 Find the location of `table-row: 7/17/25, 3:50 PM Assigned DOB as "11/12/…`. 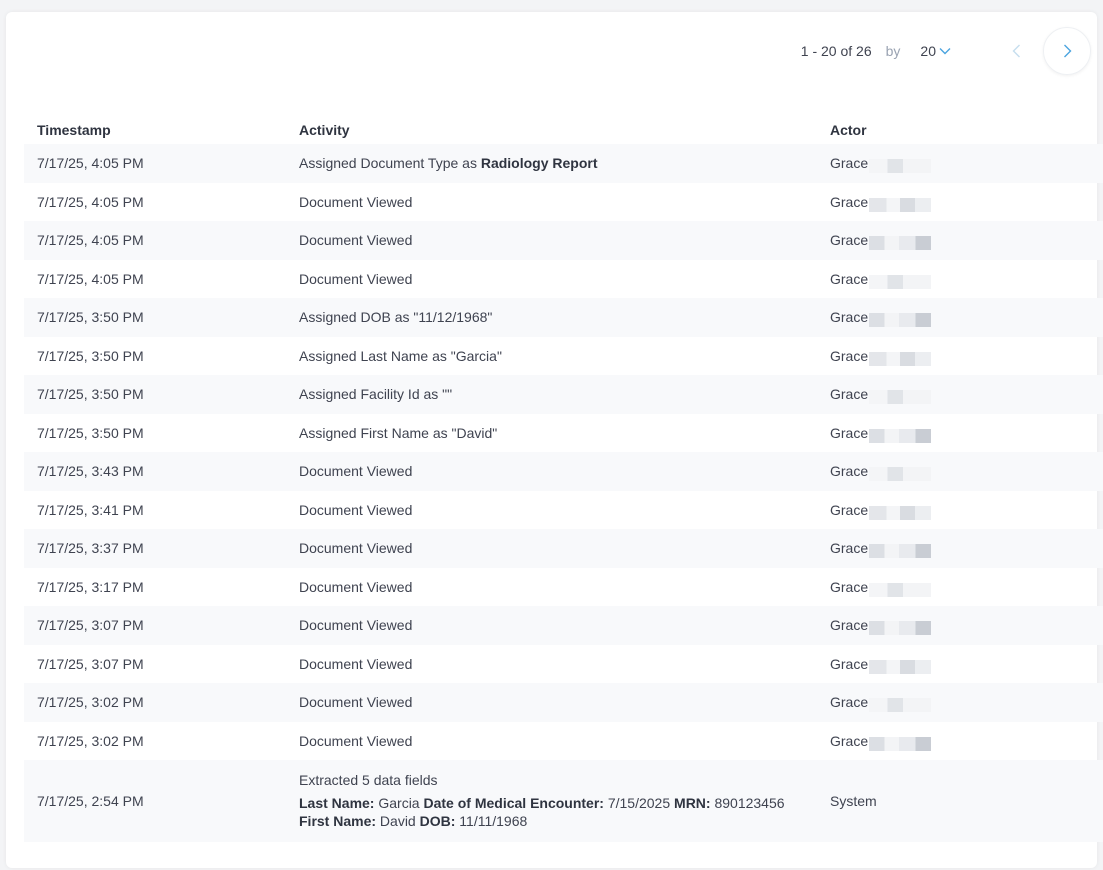

table-row: 7/17/25, 3:50 PM Assigned DOB as "11/12/… is located at coordinates (563, 317).